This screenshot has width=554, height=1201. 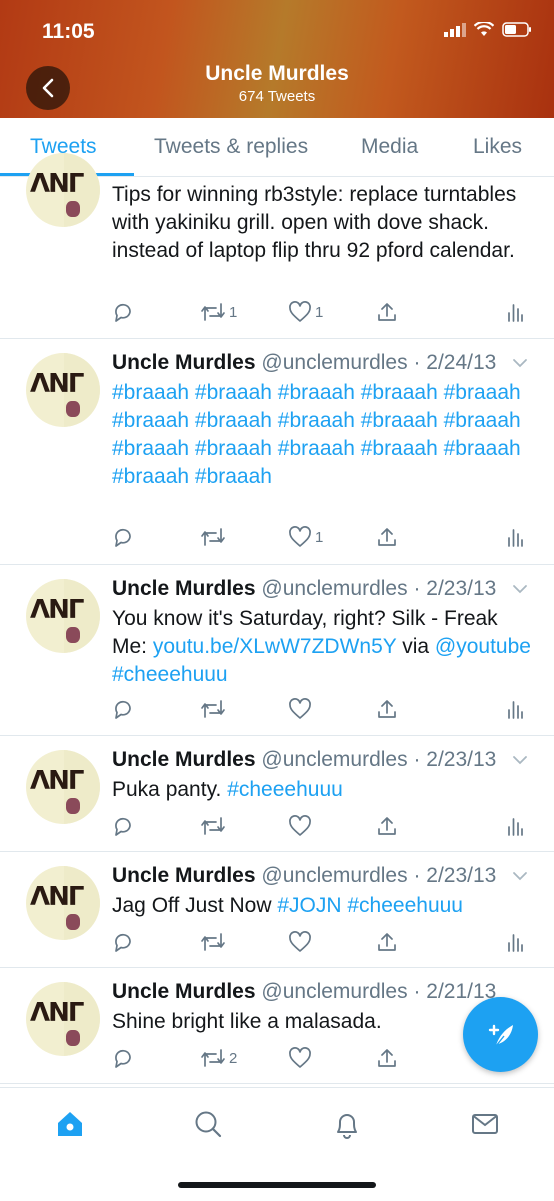 What do you see at coordinates (277, 1185) in the screenshot?
I see `home-indicator` at bounding box center [277, 1185].